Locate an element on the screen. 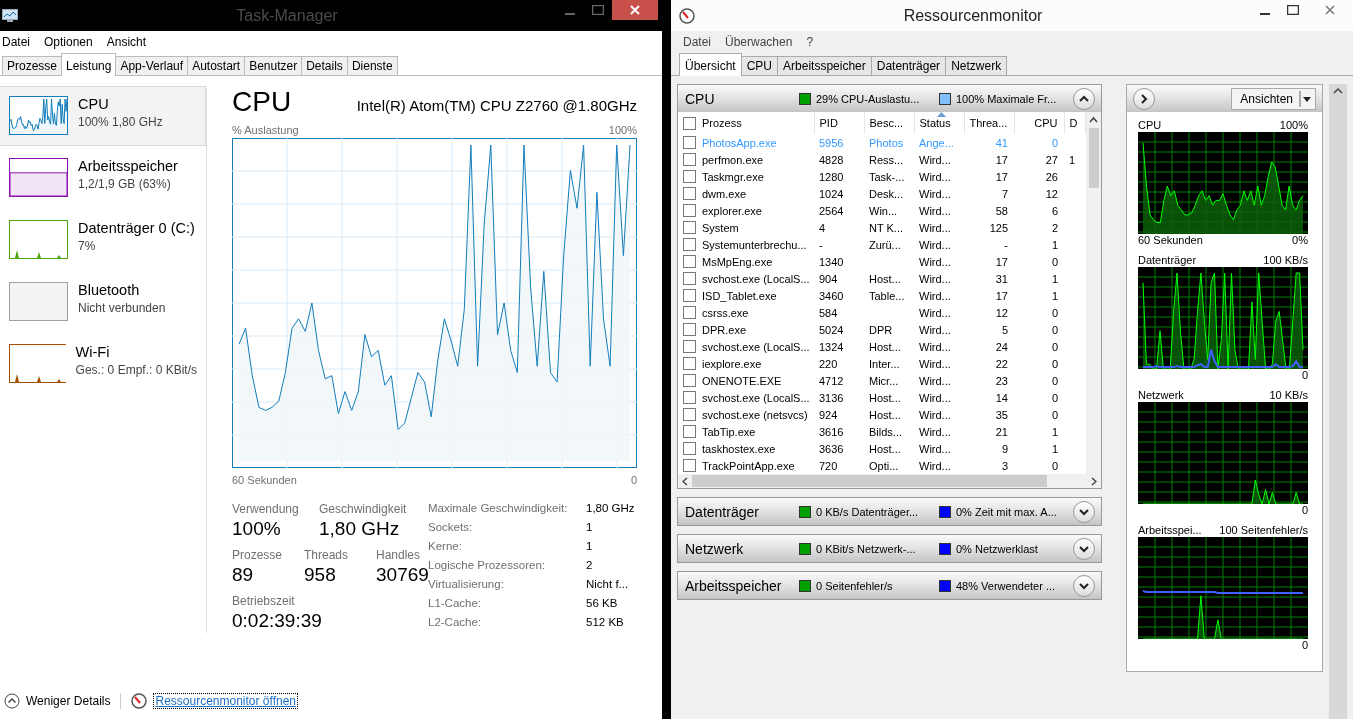 The width and height of the screenshot is (1353, 719). tab: Übersicht is located at coordinates (710, 64).